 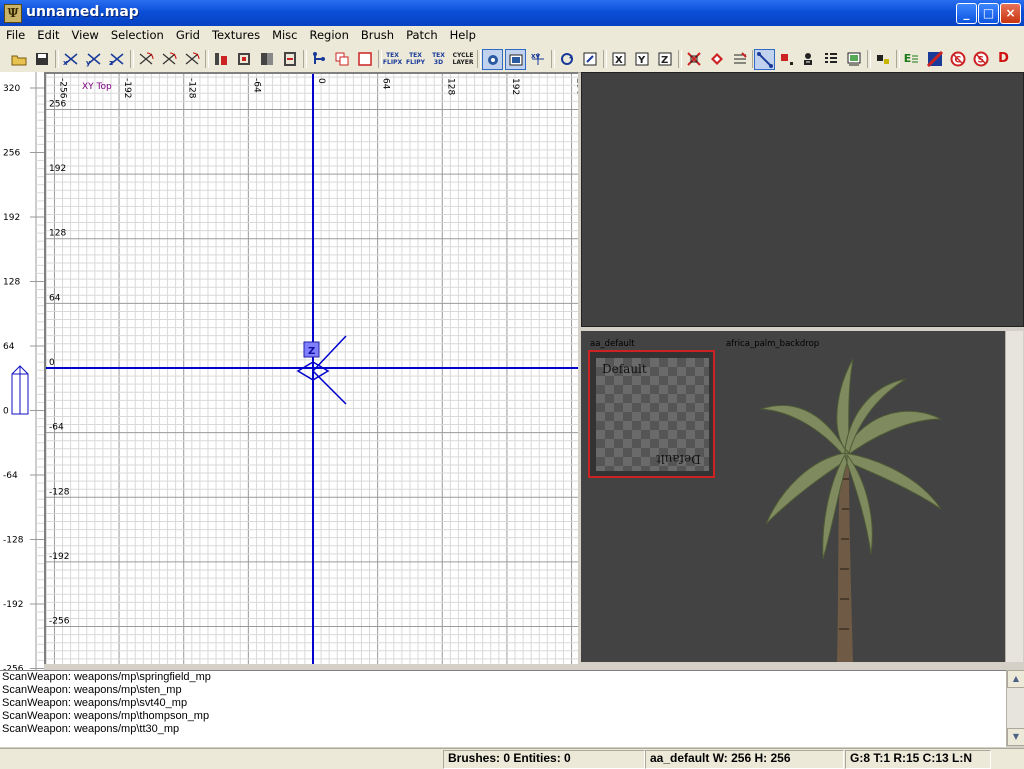 I want to click on patch-tess-icon, so click(x=716, y=58).